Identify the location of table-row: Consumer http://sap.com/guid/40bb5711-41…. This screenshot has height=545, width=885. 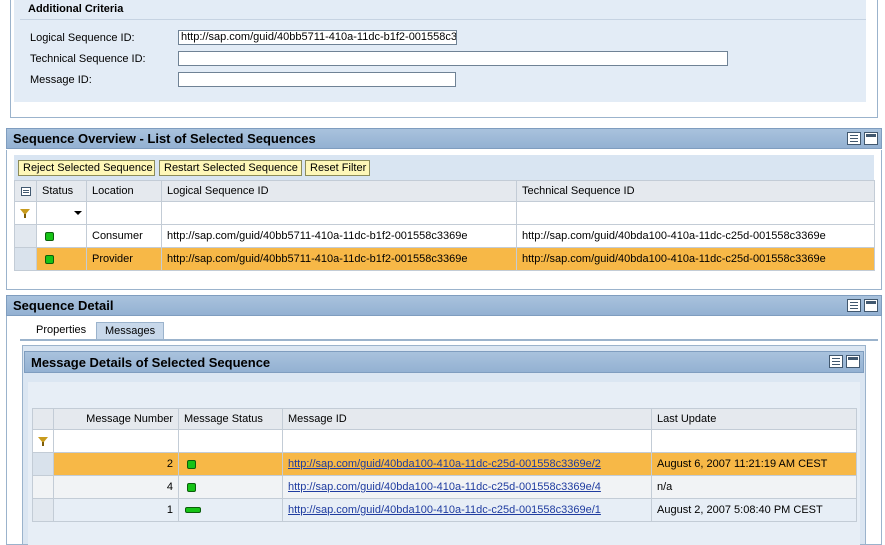
(444, 236).